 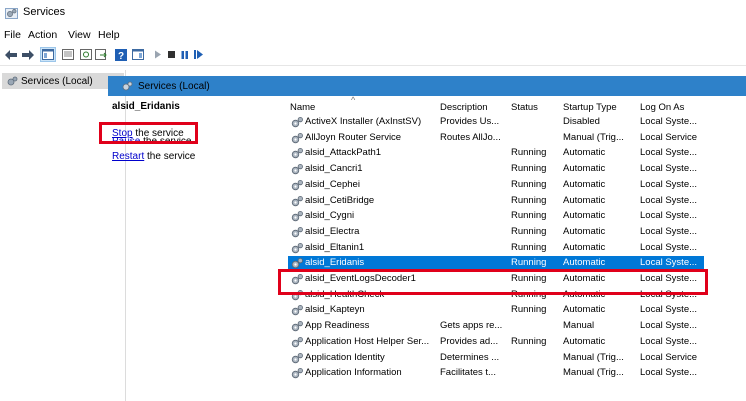 What do you see at coordinates (581, 121) in the screenshot?
I see `service-startup-type: Disabled` at bounding box center [581, 121].